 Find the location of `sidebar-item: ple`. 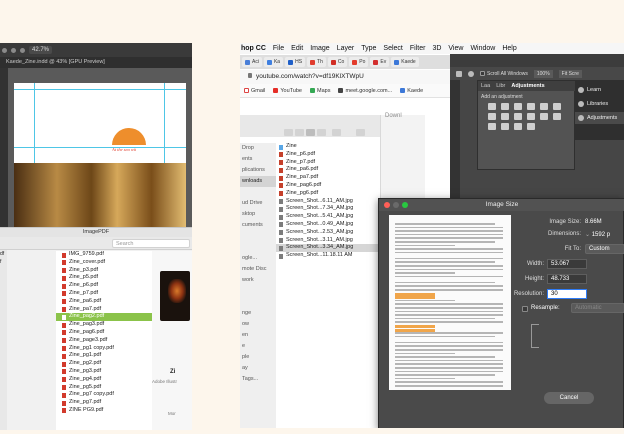

sidebar-item: ple is located at coordinates (258, 357).